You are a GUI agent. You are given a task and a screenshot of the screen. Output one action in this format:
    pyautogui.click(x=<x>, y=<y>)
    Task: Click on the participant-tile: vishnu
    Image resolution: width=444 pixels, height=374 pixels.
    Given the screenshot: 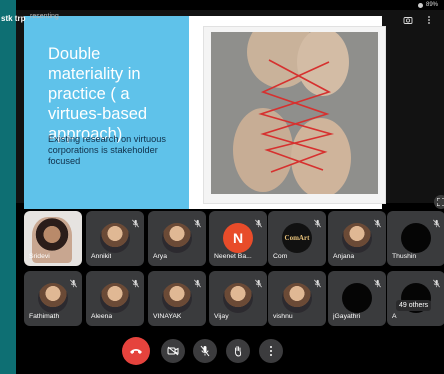 What is the action you would take?
    pyautogui.click(x=297, y=298)
    